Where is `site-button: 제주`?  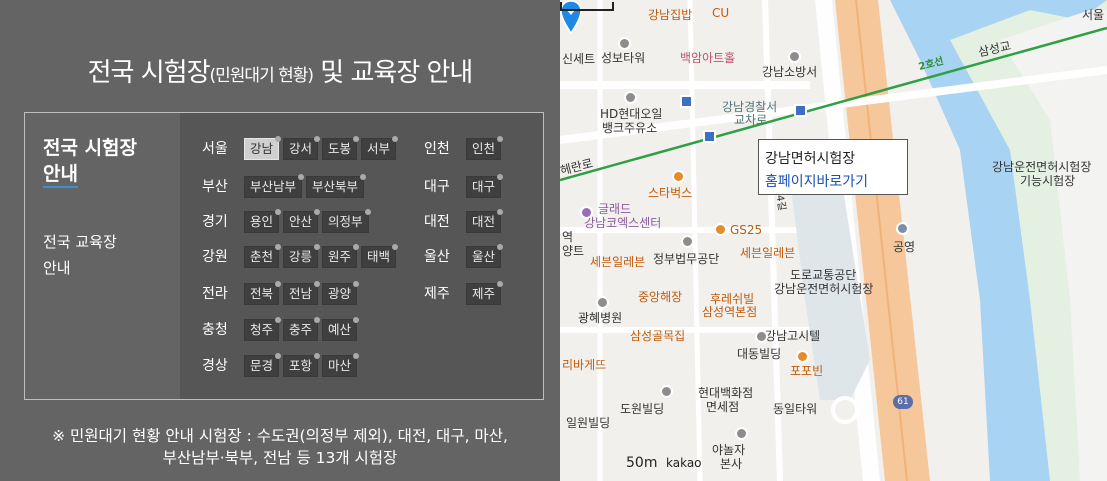
site-button: 제주 is located at coordinates (485, 293).